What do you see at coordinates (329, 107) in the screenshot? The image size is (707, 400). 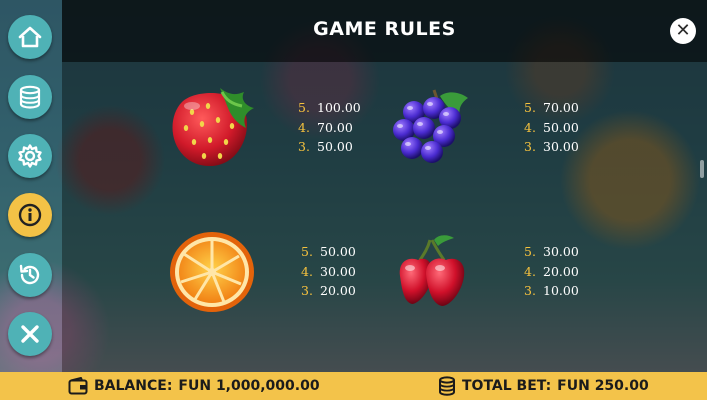 I see `pay-row: 5. 100.00` at bounding box center [329, 107].